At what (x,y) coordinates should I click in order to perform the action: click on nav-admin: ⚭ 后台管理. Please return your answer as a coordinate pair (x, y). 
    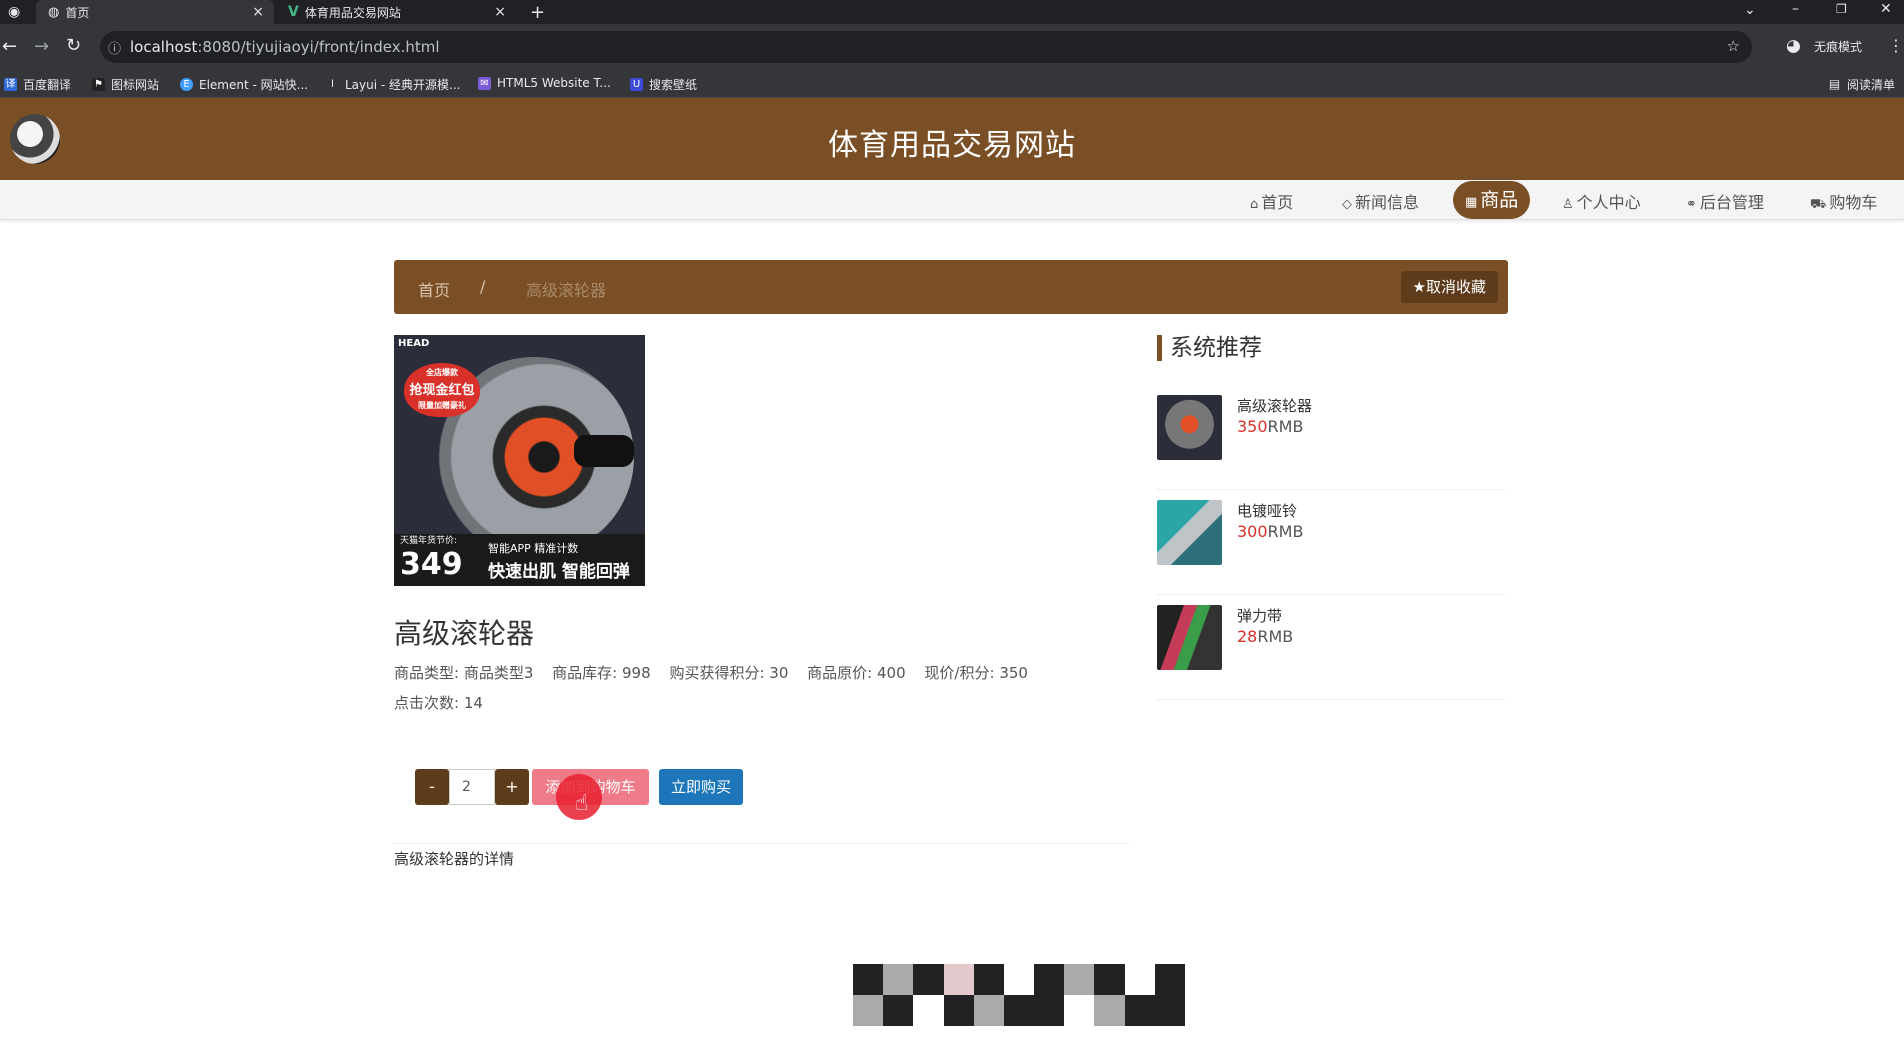
    Looking at the image, I should click on (1725, 201).